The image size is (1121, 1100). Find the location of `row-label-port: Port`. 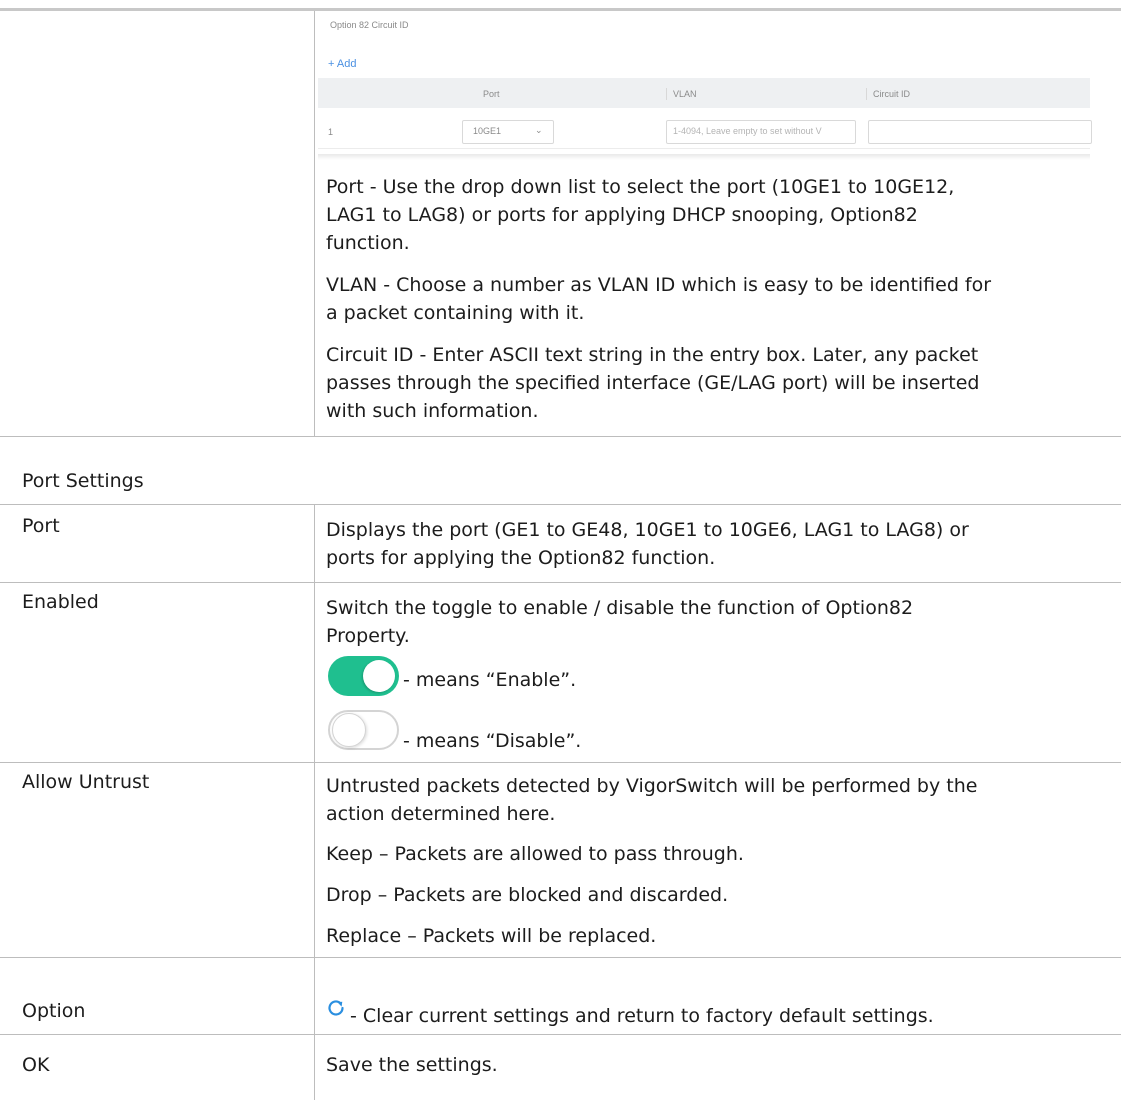

row-label-port: Port is located at coordinates (41, 526).